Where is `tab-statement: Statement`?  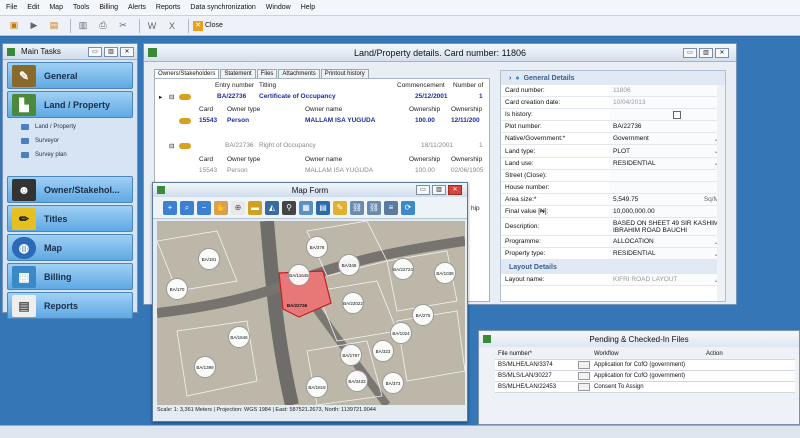
tab-statement: Statement is located at coordinates (238, 73).